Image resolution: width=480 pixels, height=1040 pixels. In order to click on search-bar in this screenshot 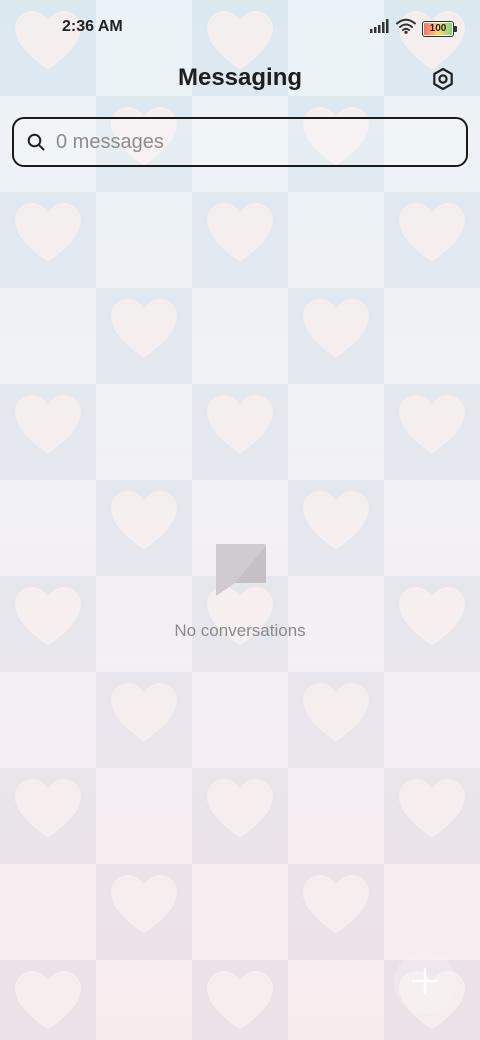, I will do `click(240, 142)`.